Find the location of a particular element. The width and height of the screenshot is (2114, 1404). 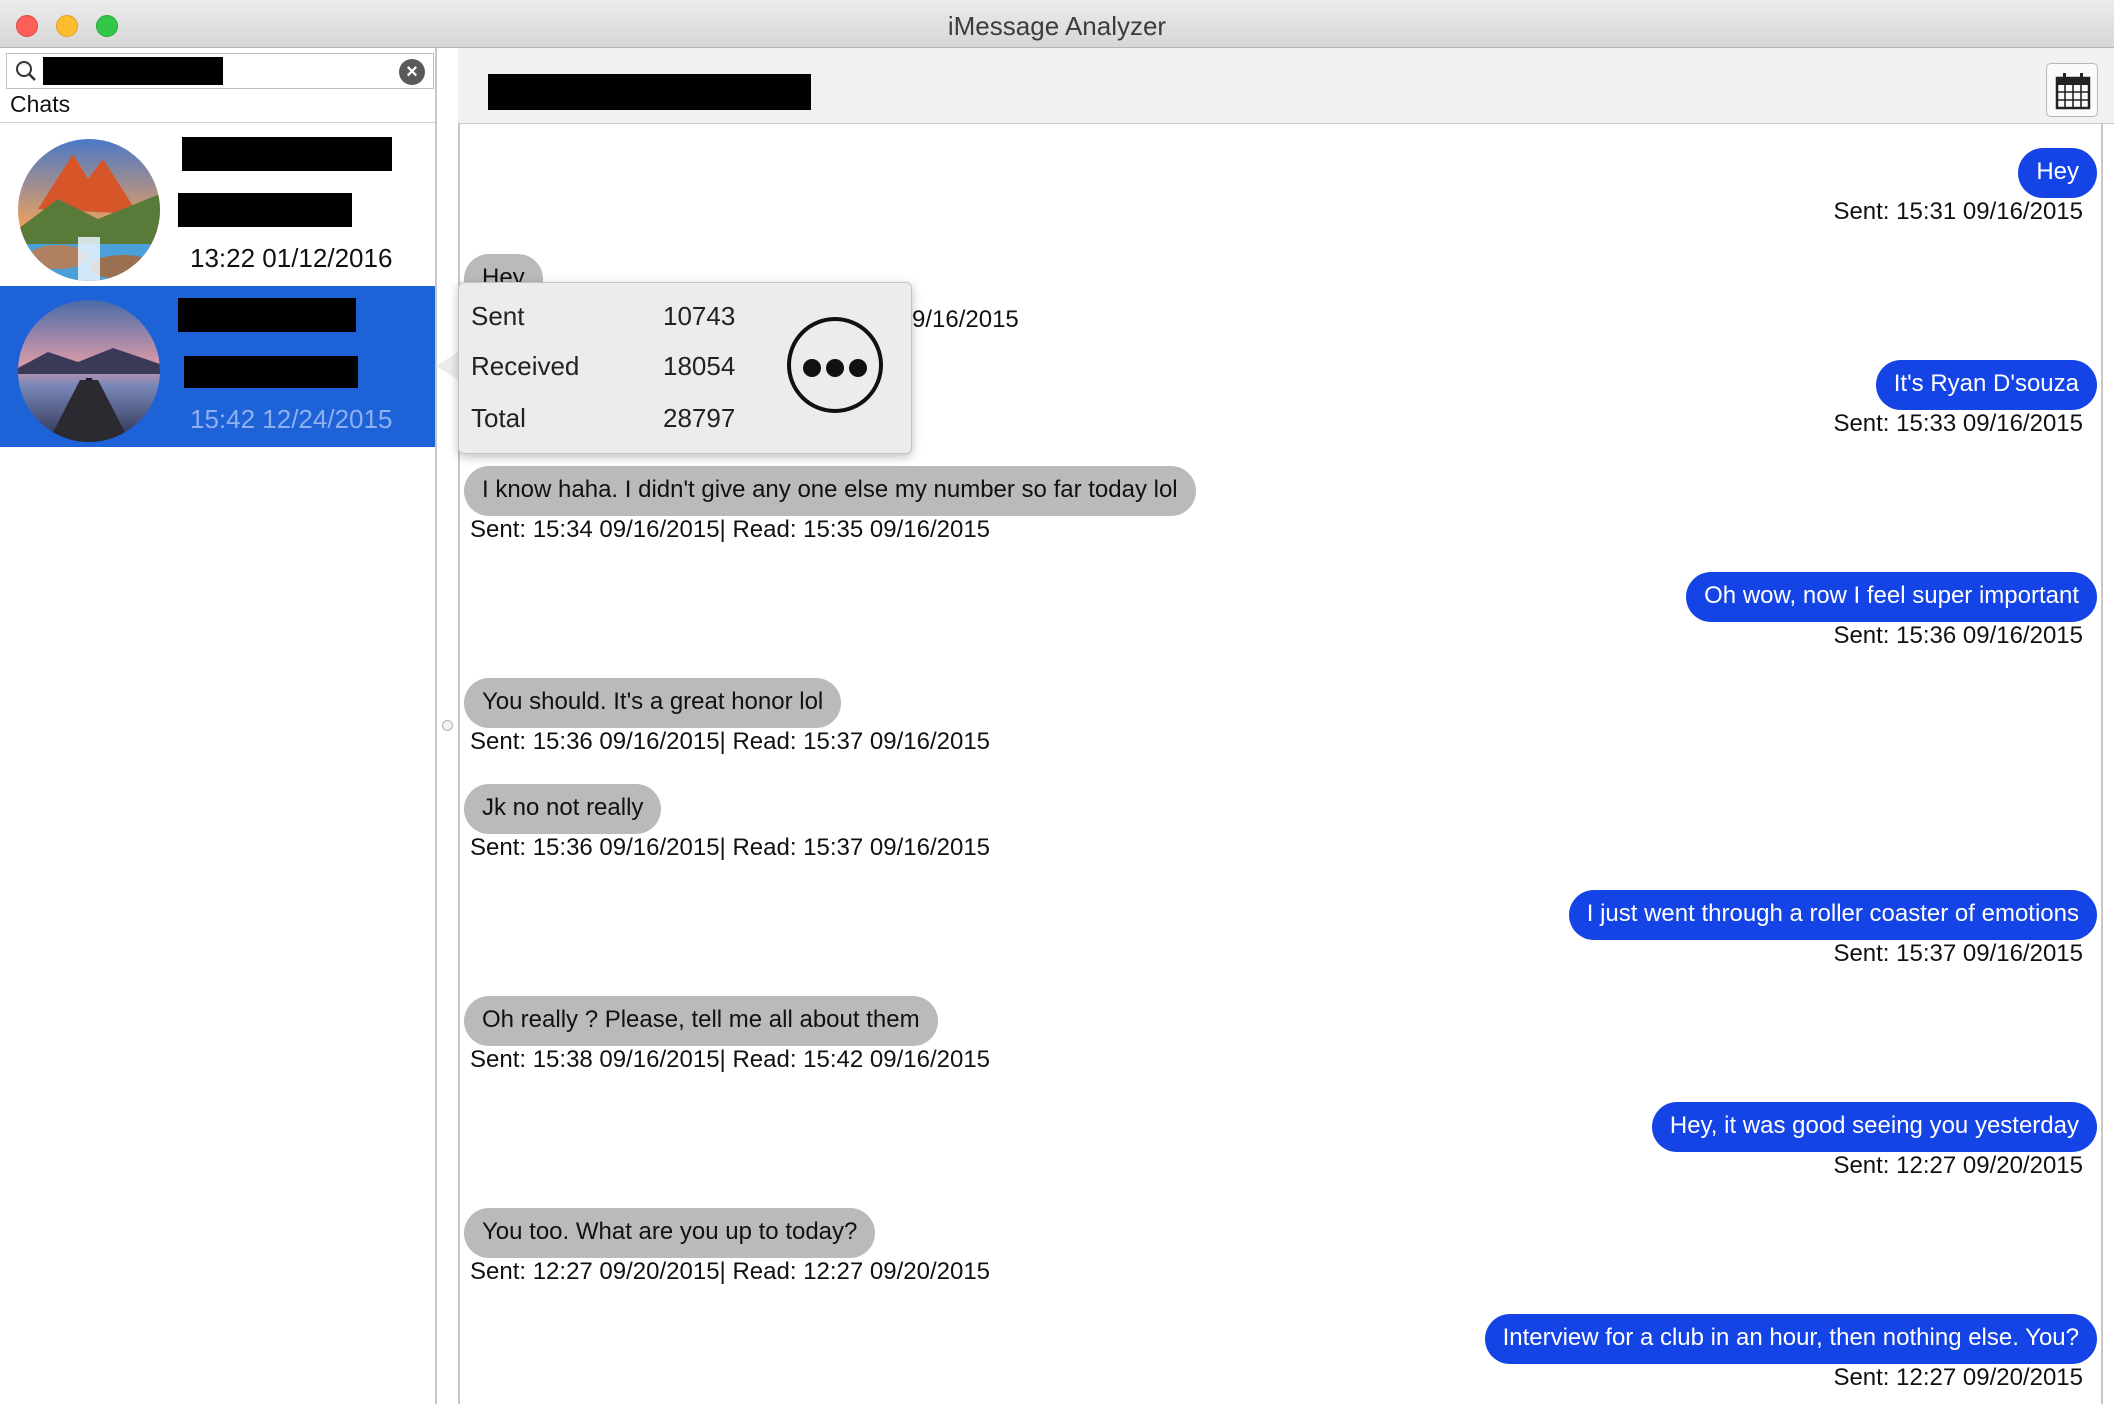

message-timestamp: Sent: 15:37 09/16/2015 is located at coordinates (1958, 953).